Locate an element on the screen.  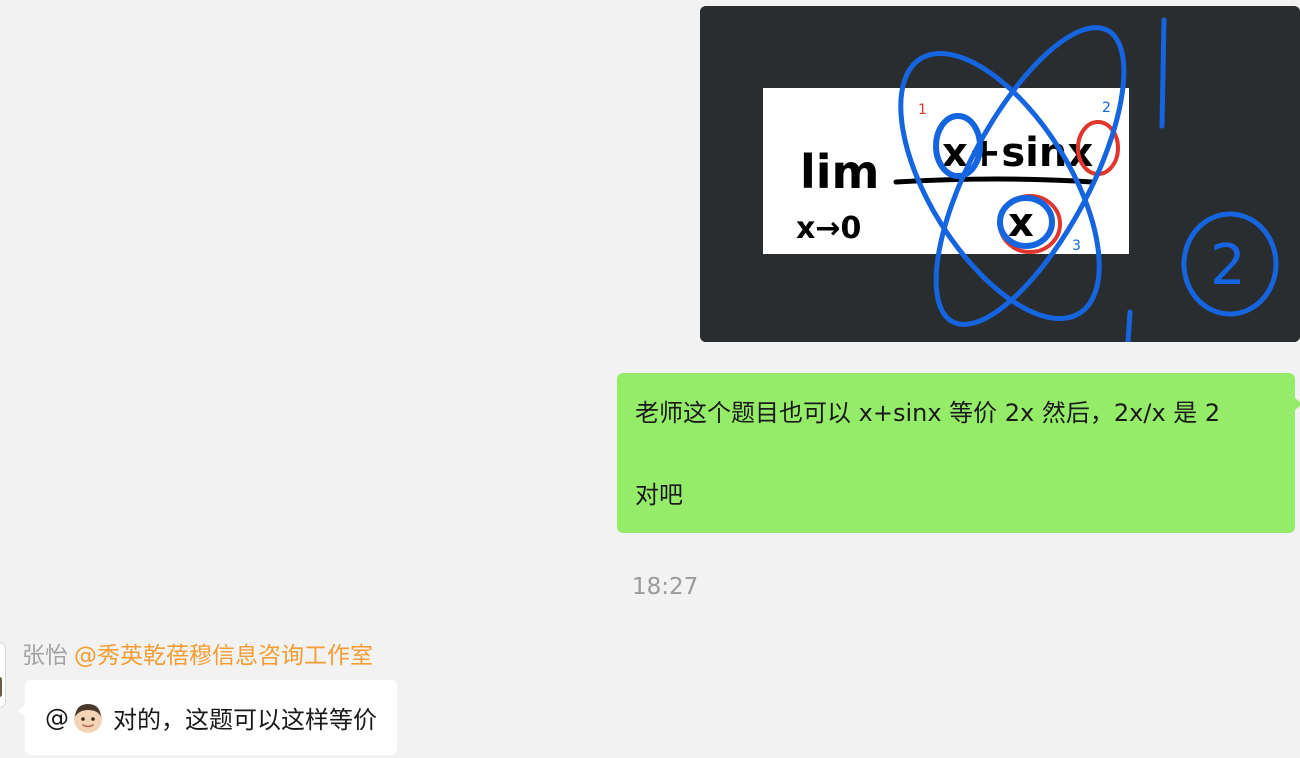
formula-lim: lim is located at coordinates (839, 172).